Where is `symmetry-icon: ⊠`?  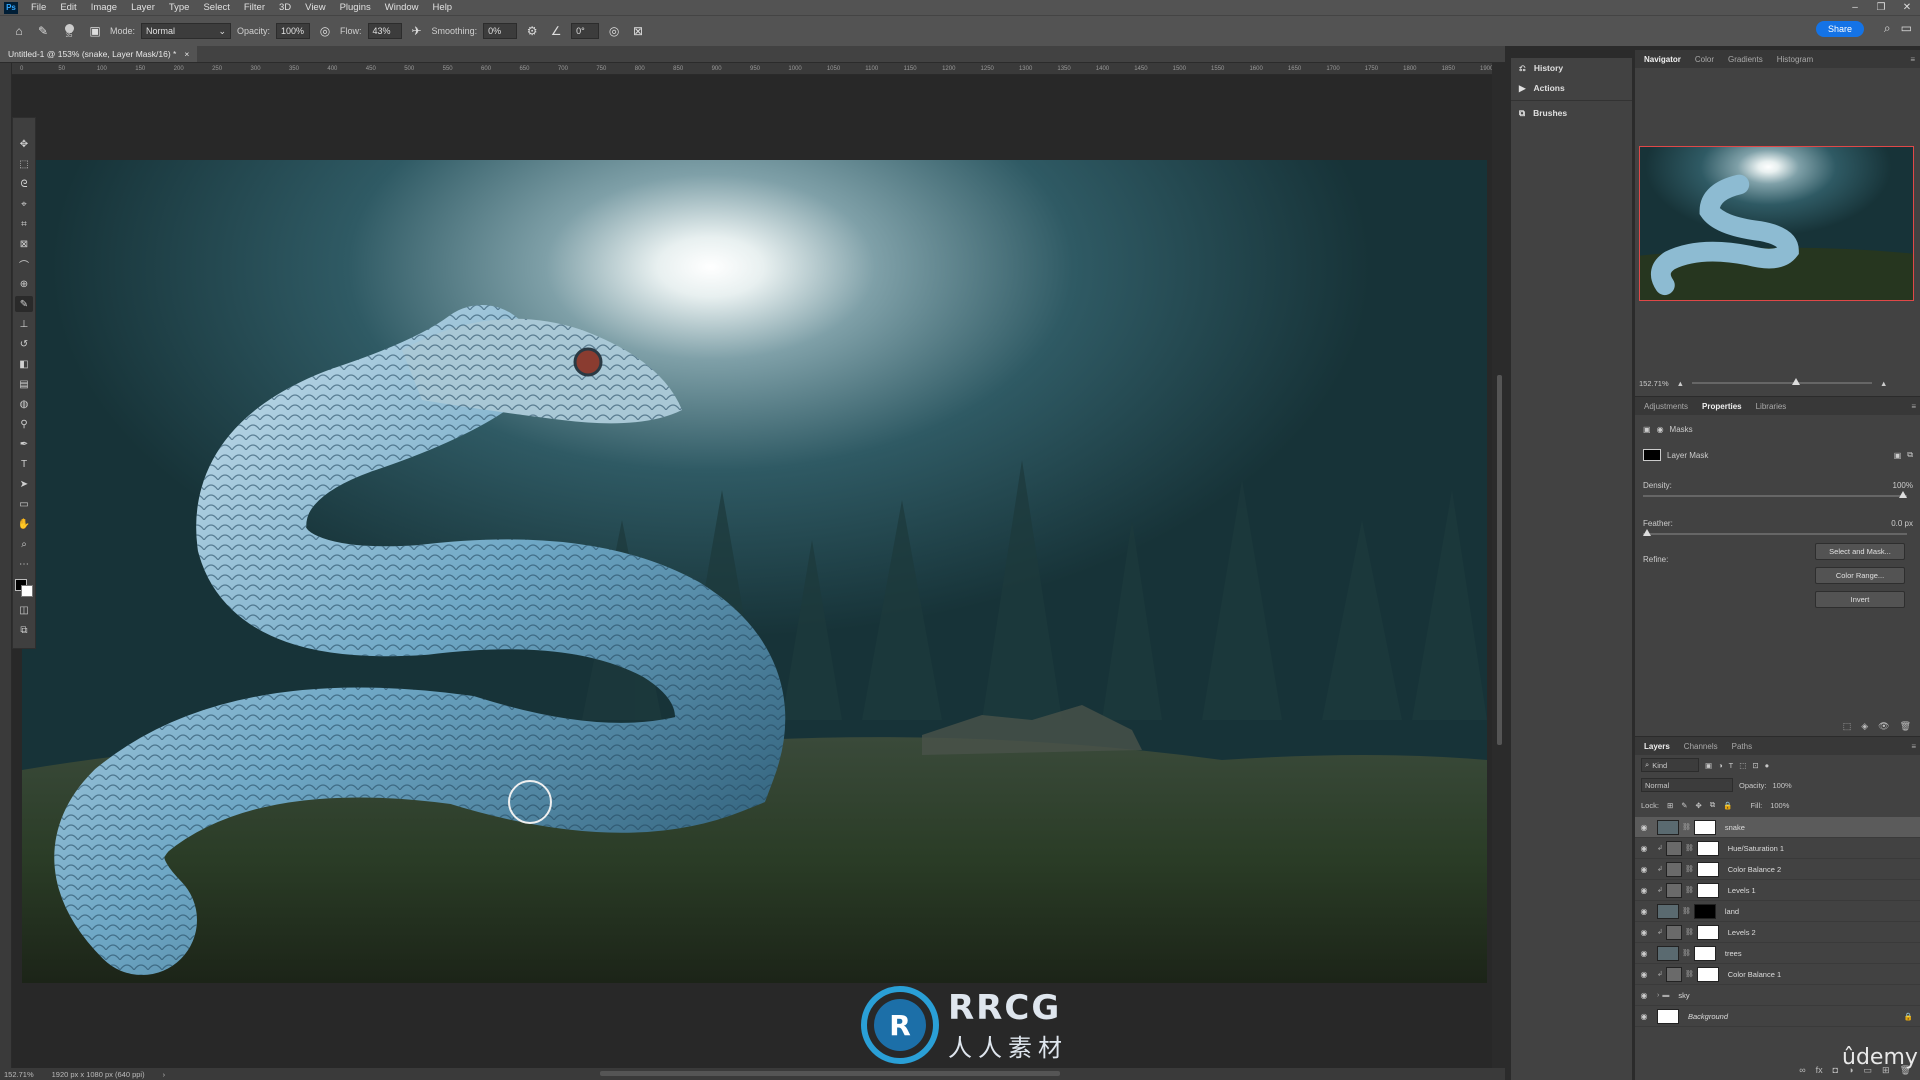 symmetry-icon: ⊠ is located at coordinates (638, 31).